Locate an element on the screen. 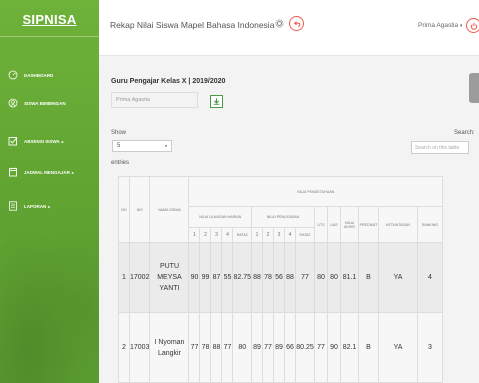  report-icon is located at coordinates (13, 206).